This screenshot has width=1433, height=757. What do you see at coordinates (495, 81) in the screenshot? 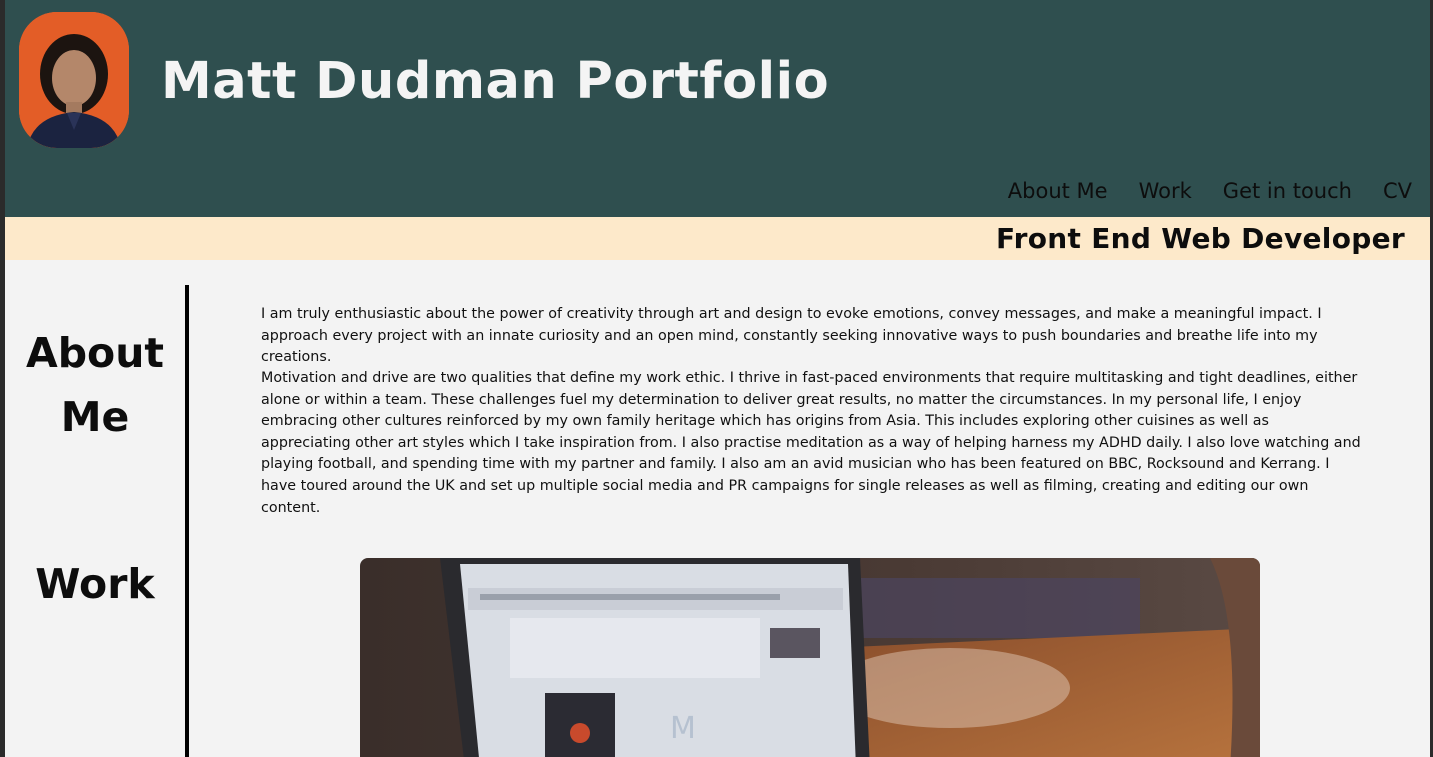
I see `site-title: Matt Dudman Portfolio` at bounding box center [495, 81].